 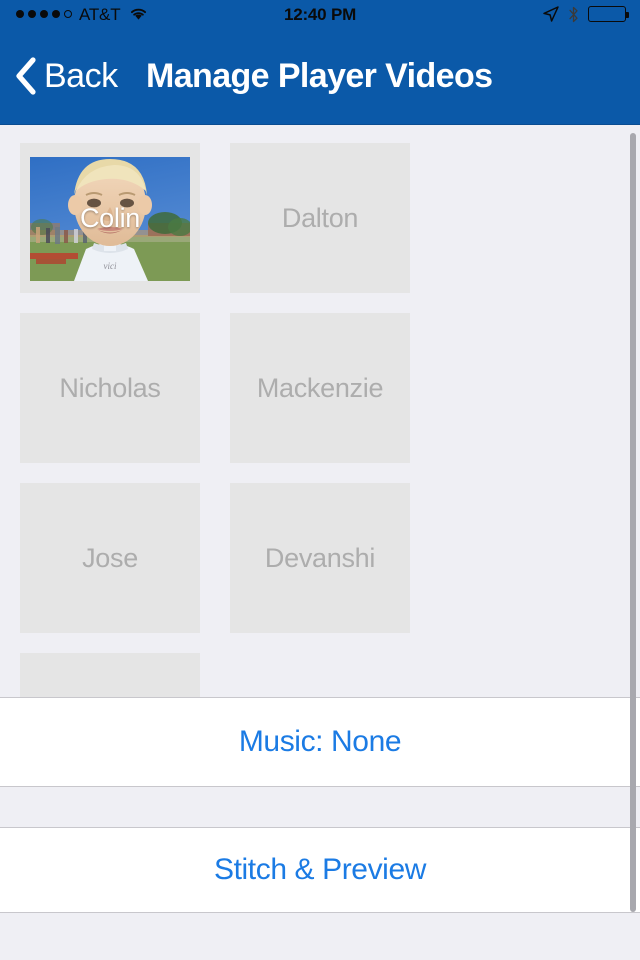 I want to click on stitch-and-preview-label: Stitch & Preview, so click(x=319, y=869).